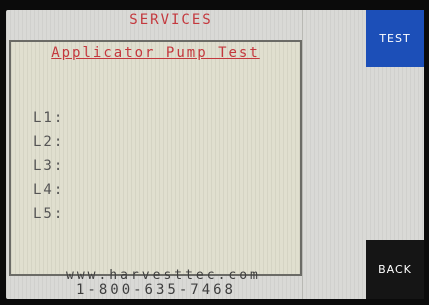 Image resolution: width=429 pixels, height=305 pixels. I want to click on empty-sidebar, so click(334, 154).